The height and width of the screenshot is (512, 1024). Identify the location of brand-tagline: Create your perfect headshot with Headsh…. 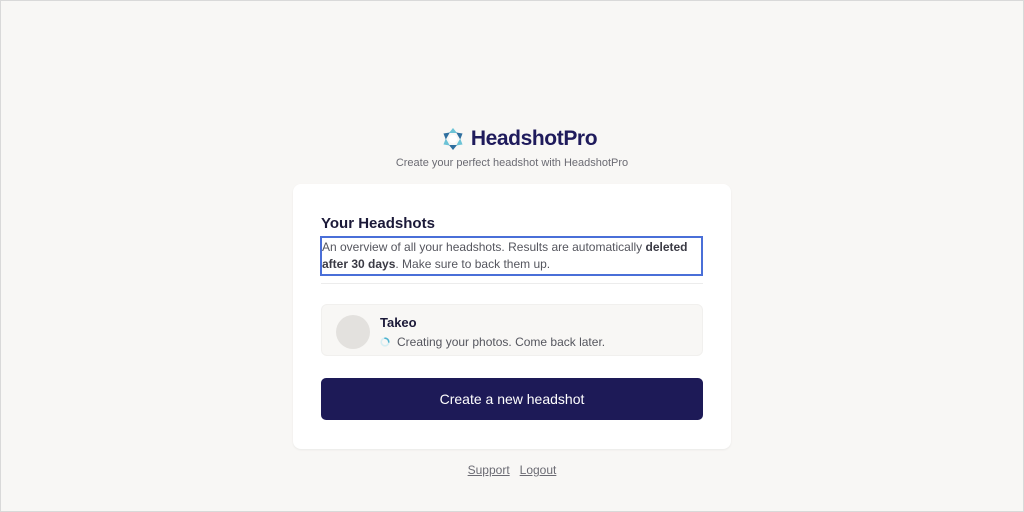
(512, 163).